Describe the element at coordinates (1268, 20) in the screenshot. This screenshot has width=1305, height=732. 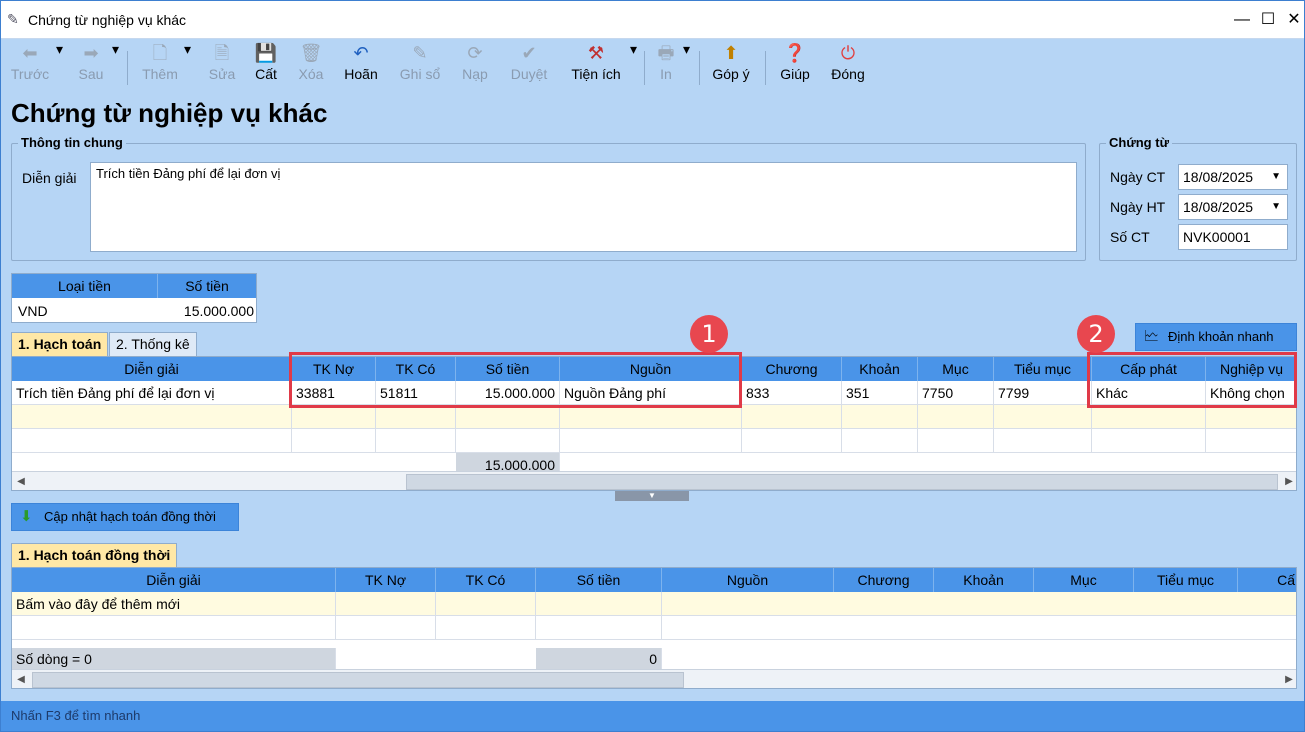
I see `maximize-icon: ☐` at that location.